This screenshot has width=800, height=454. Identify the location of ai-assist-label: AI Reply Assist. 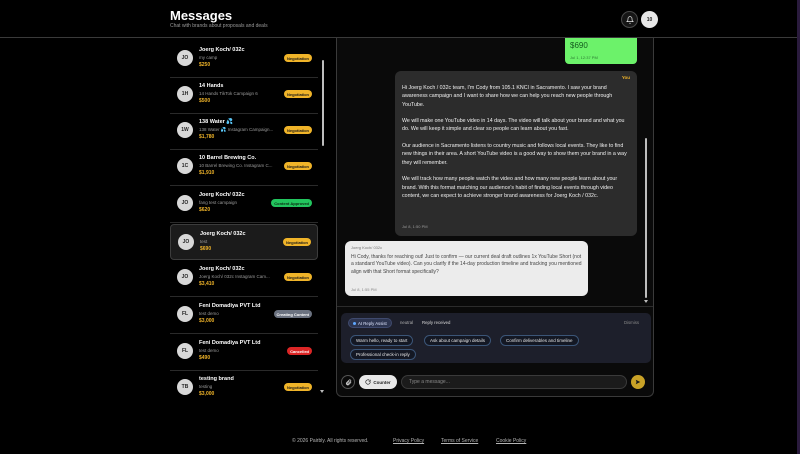
(372, 323).